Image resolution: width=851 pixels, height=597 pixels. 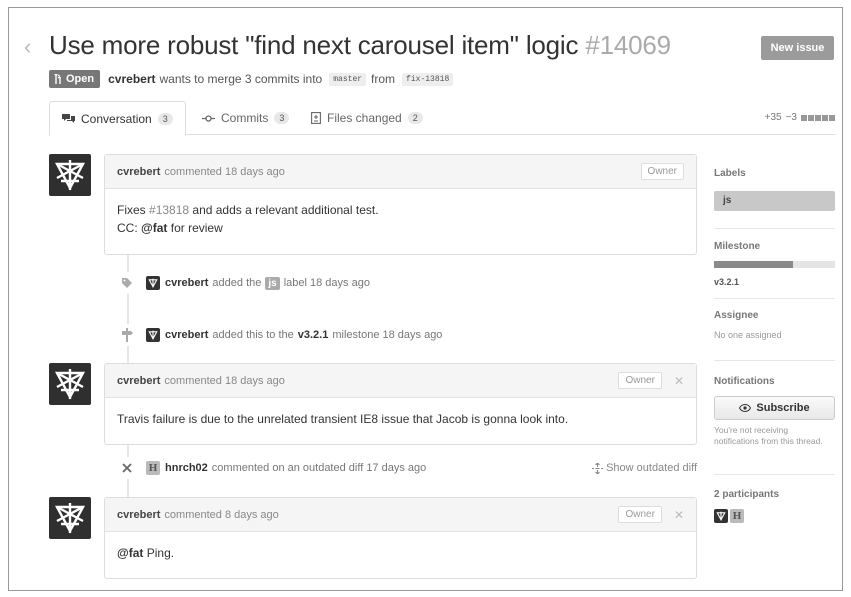 What do you see at coordinates (774, 173) in the screenshot?
I see `labels-heading: Labels` at bounding box center [774, 173].